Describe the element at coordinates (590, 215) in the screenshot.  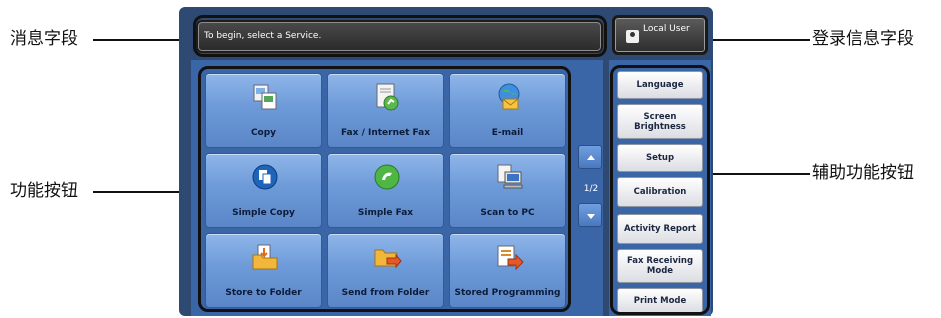
I see `scroll-down-button` at that location.